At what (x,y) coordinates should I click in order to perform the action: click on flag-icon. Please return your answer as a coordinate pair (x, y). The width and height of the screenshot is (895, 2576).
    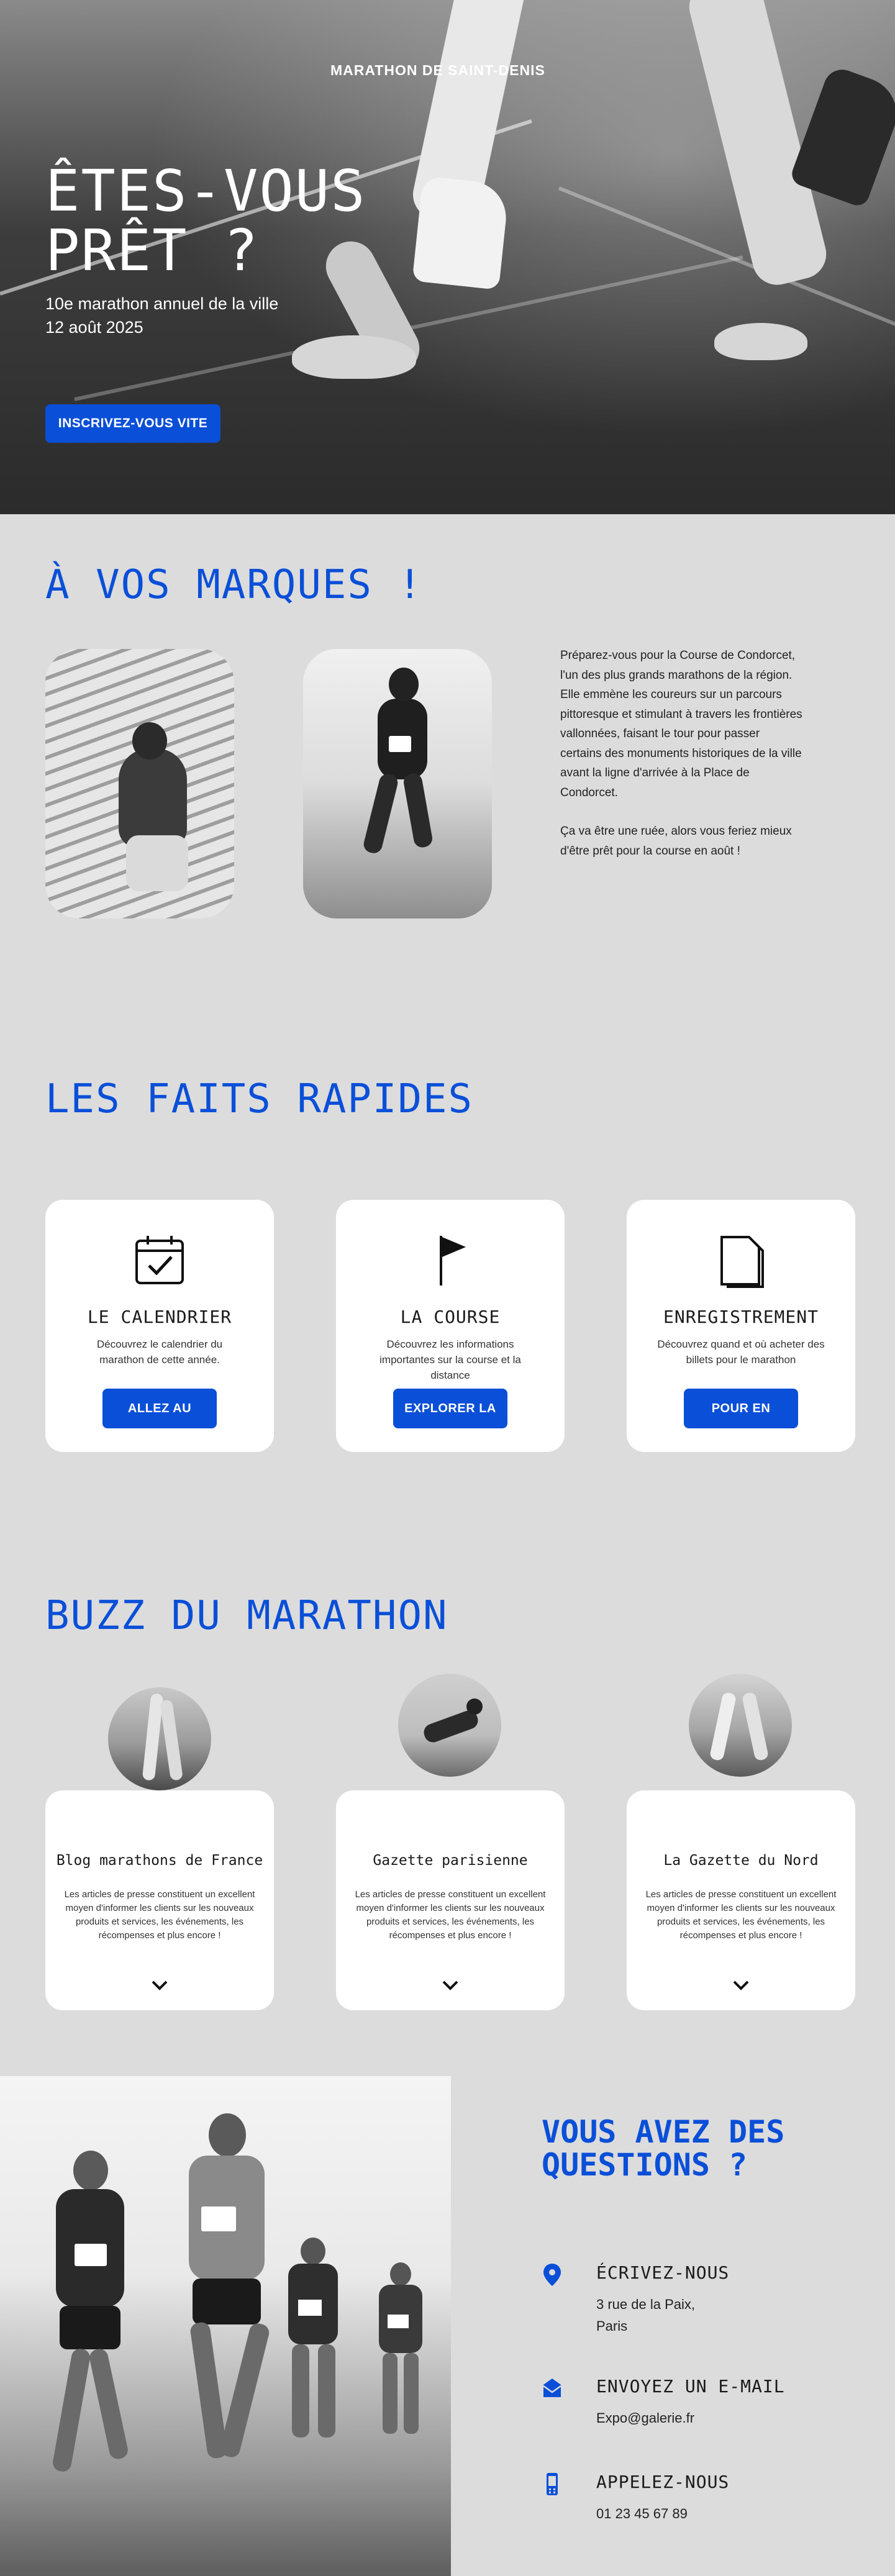
    Looking at the image, I should click on (453, 1261).